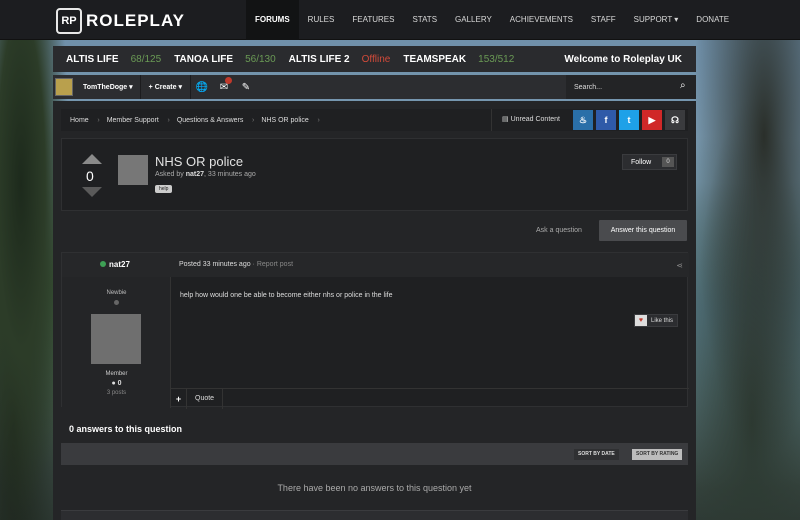 This screenshot has width=800, height=520. I want to click on server-name: TEAMSPEAK, so click(435, 59).